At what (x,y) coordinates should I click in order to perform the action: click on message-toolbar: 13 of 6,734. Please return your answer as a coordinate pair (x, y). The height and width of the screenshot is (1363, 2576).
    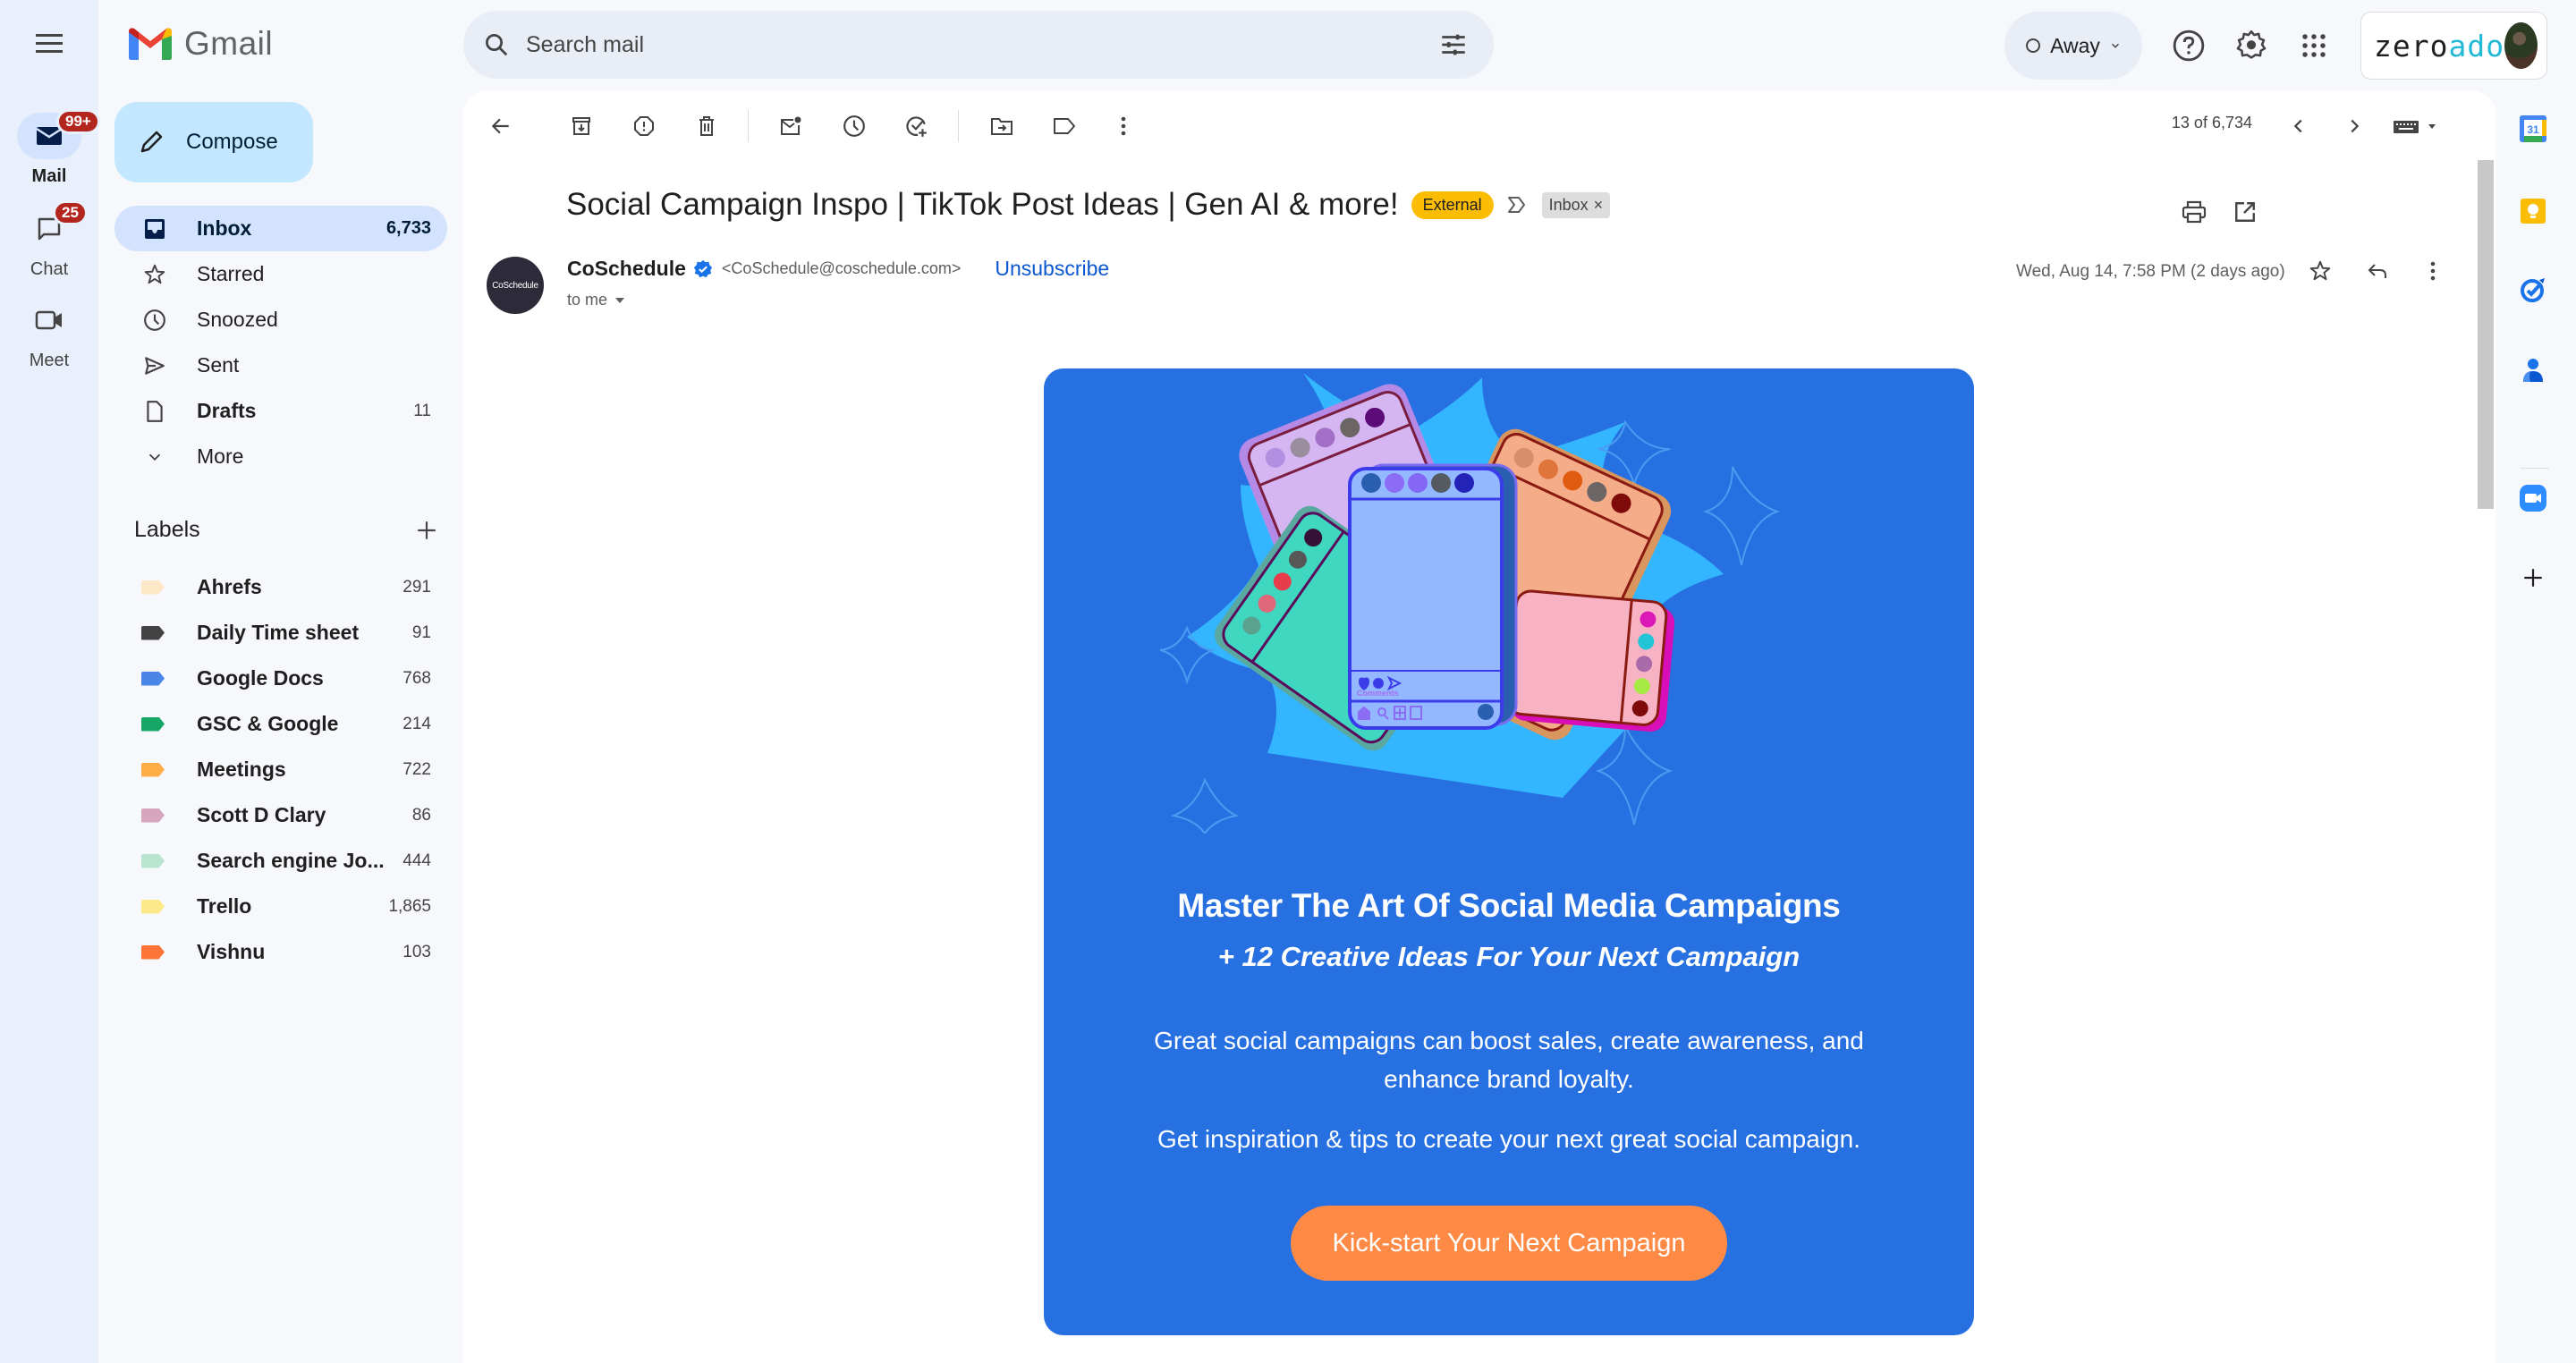
    Looking at the image, I should click on (1479, 126).